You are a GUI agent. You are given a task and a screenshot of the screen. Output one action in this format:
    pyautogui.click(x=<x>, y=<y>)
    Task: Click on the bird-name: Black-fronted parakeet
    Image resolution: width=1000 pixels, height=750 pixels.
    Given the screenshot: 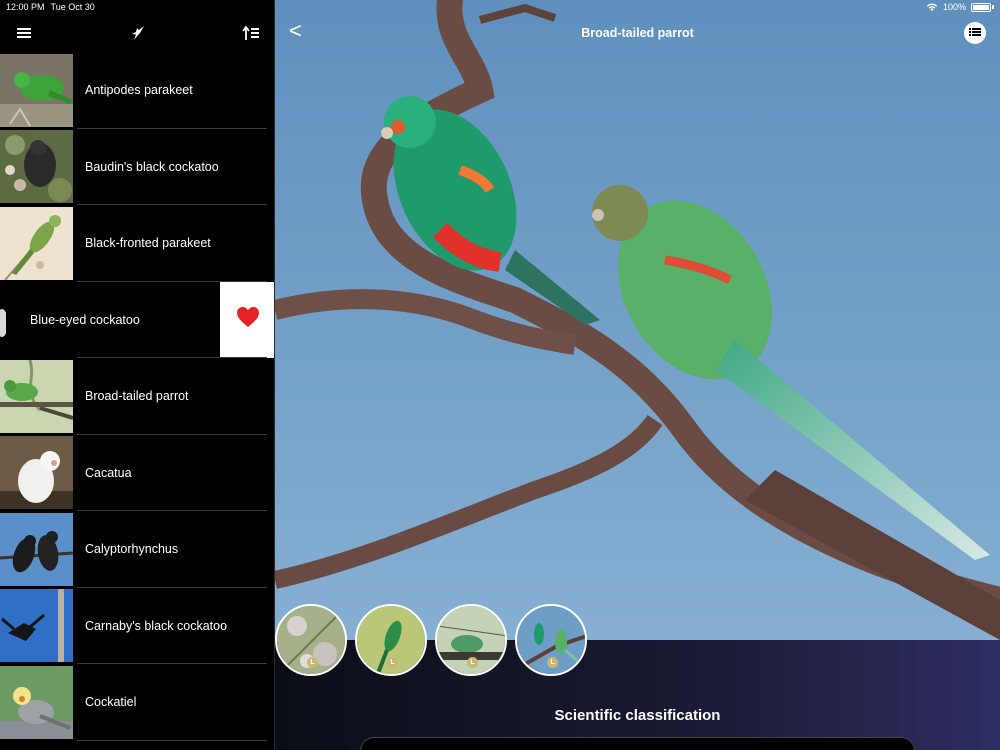 What is the action you would take?
    pyautogui.click(x=148, y=243)
    